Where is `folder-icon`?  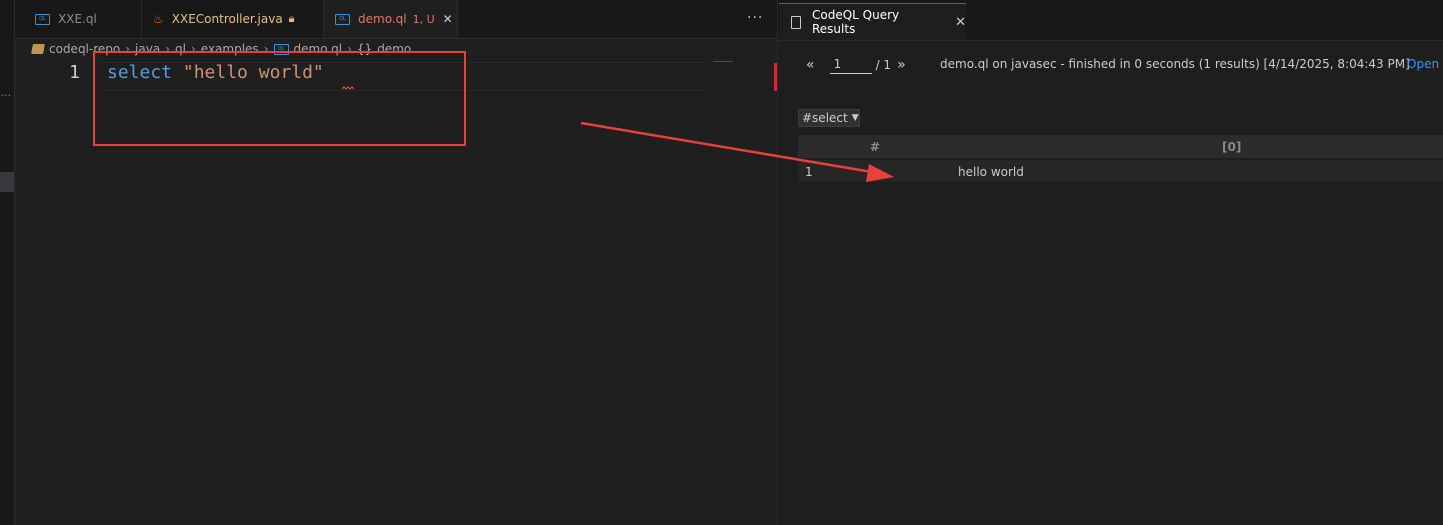
folder-icon is located at coordinates (38, 49).